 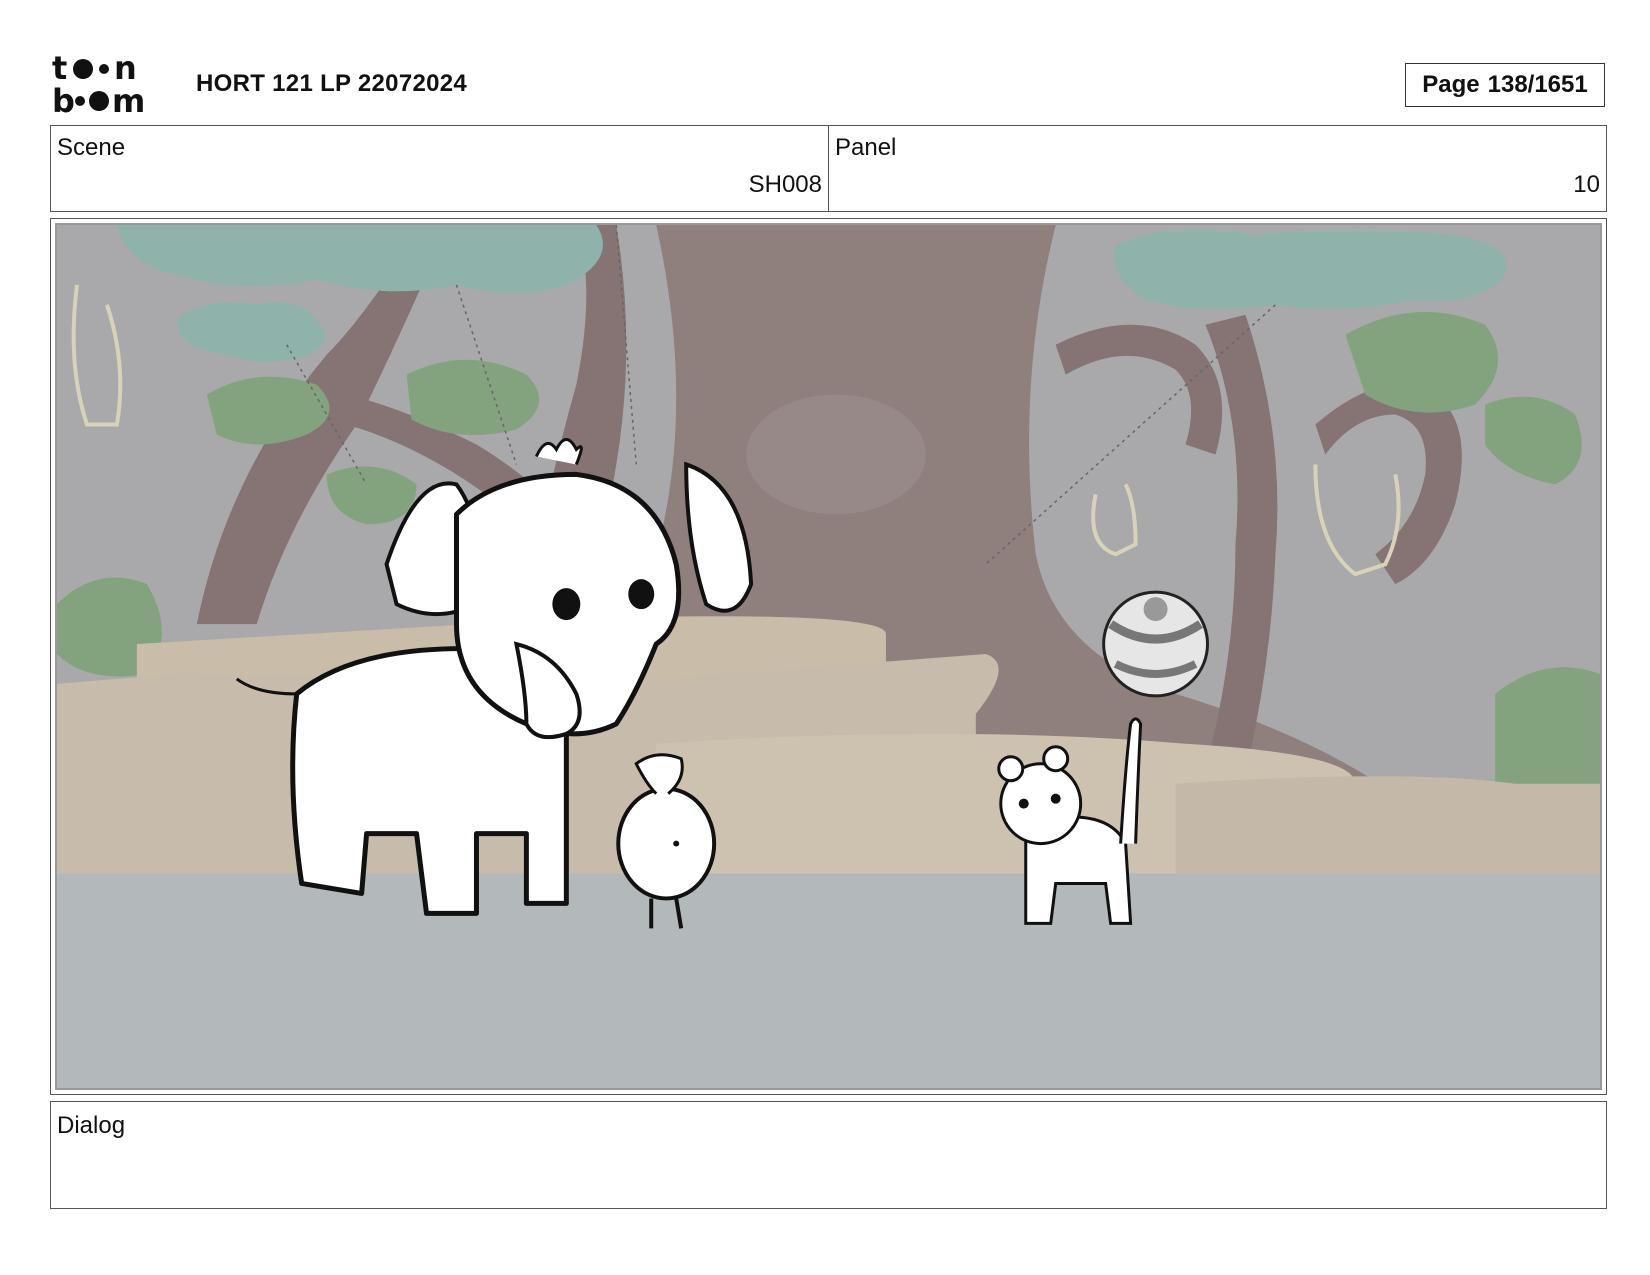 I want to click on scene-panel-info: Scene SH008 Panel 10, so click(x=828, y=168).